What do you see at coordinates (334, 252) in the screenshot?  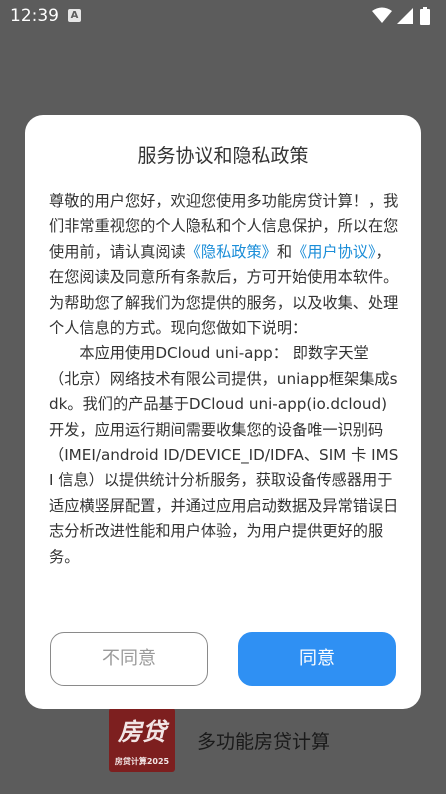 I see `user-agreement-link: 《用户协议》` at bounding box center [334, 252].